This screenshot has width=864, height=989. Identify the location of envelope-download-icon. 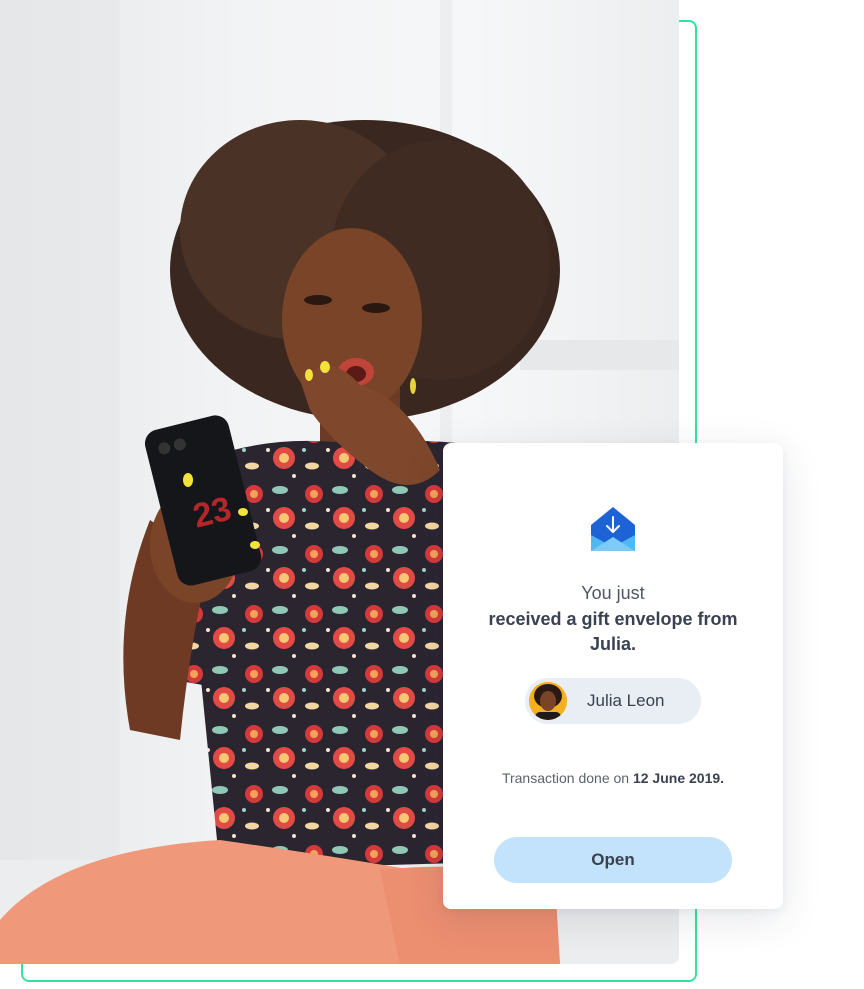
(613, 530).